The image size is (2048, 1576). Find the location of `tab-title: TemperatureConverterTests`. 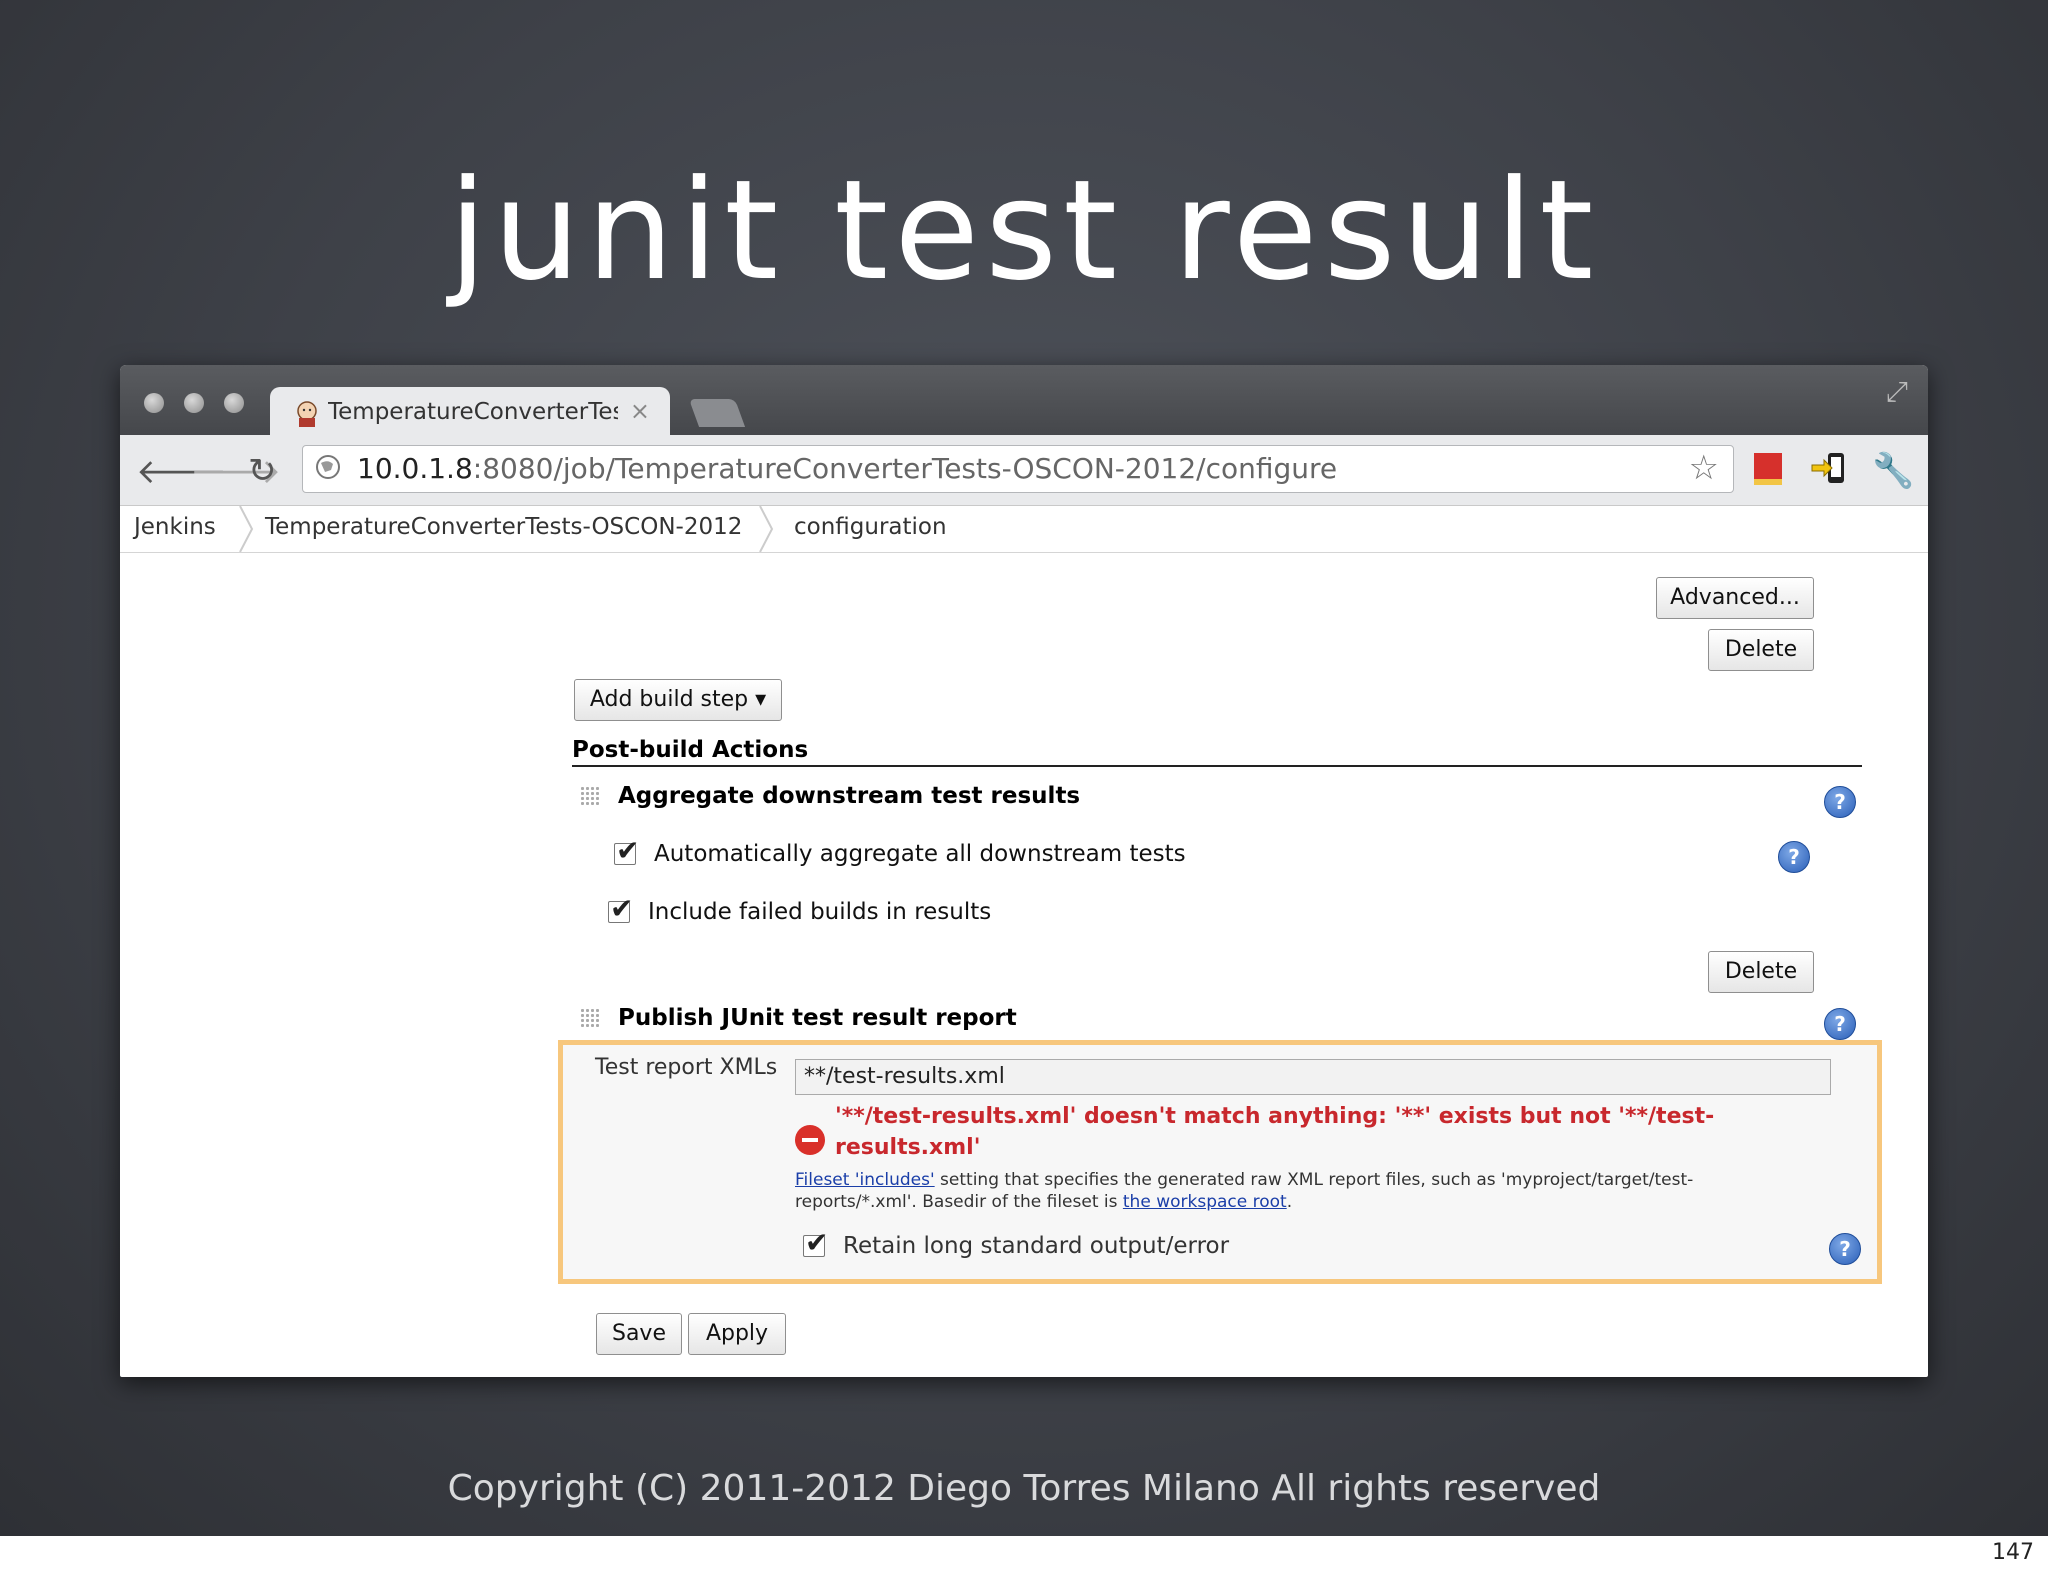

tab-title: TemperatureConverterTests is located at coordinates (473, 412).